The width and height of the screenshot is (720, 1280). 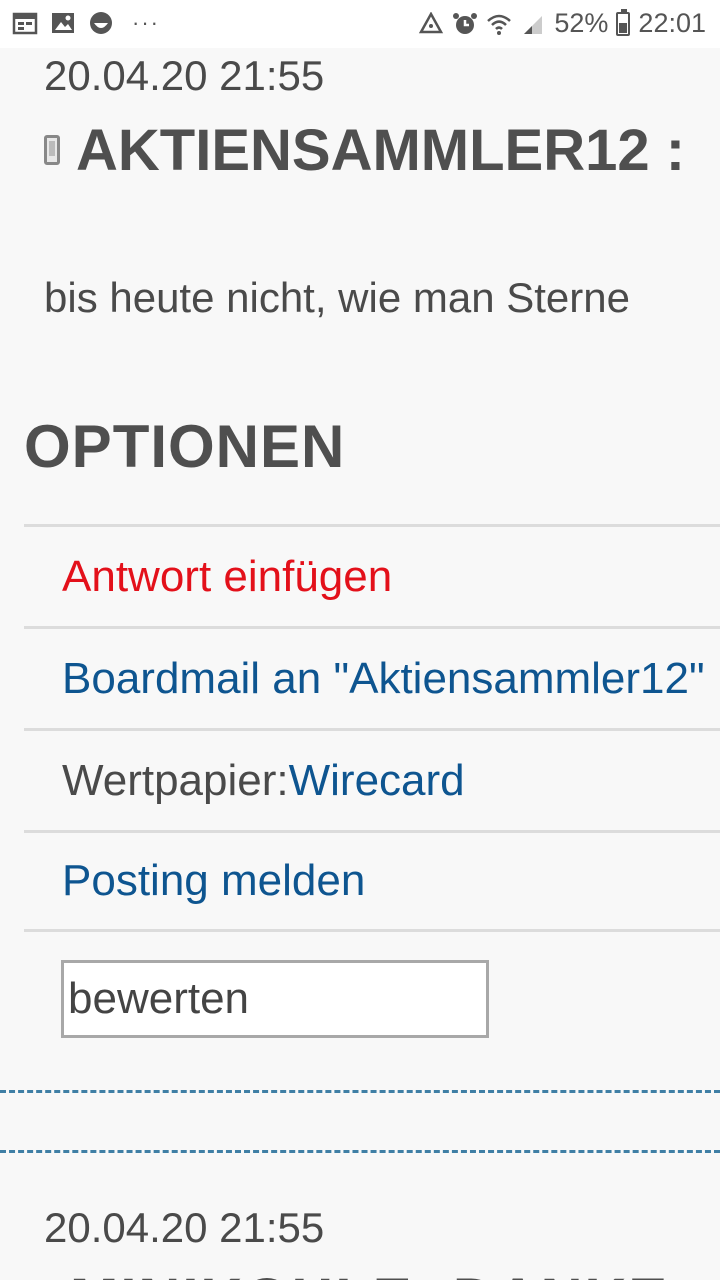 What do you see at coordinates (360, 1151) in the screenshot?
I see `post-separator-bottom` at bounding box center [360, 1151].